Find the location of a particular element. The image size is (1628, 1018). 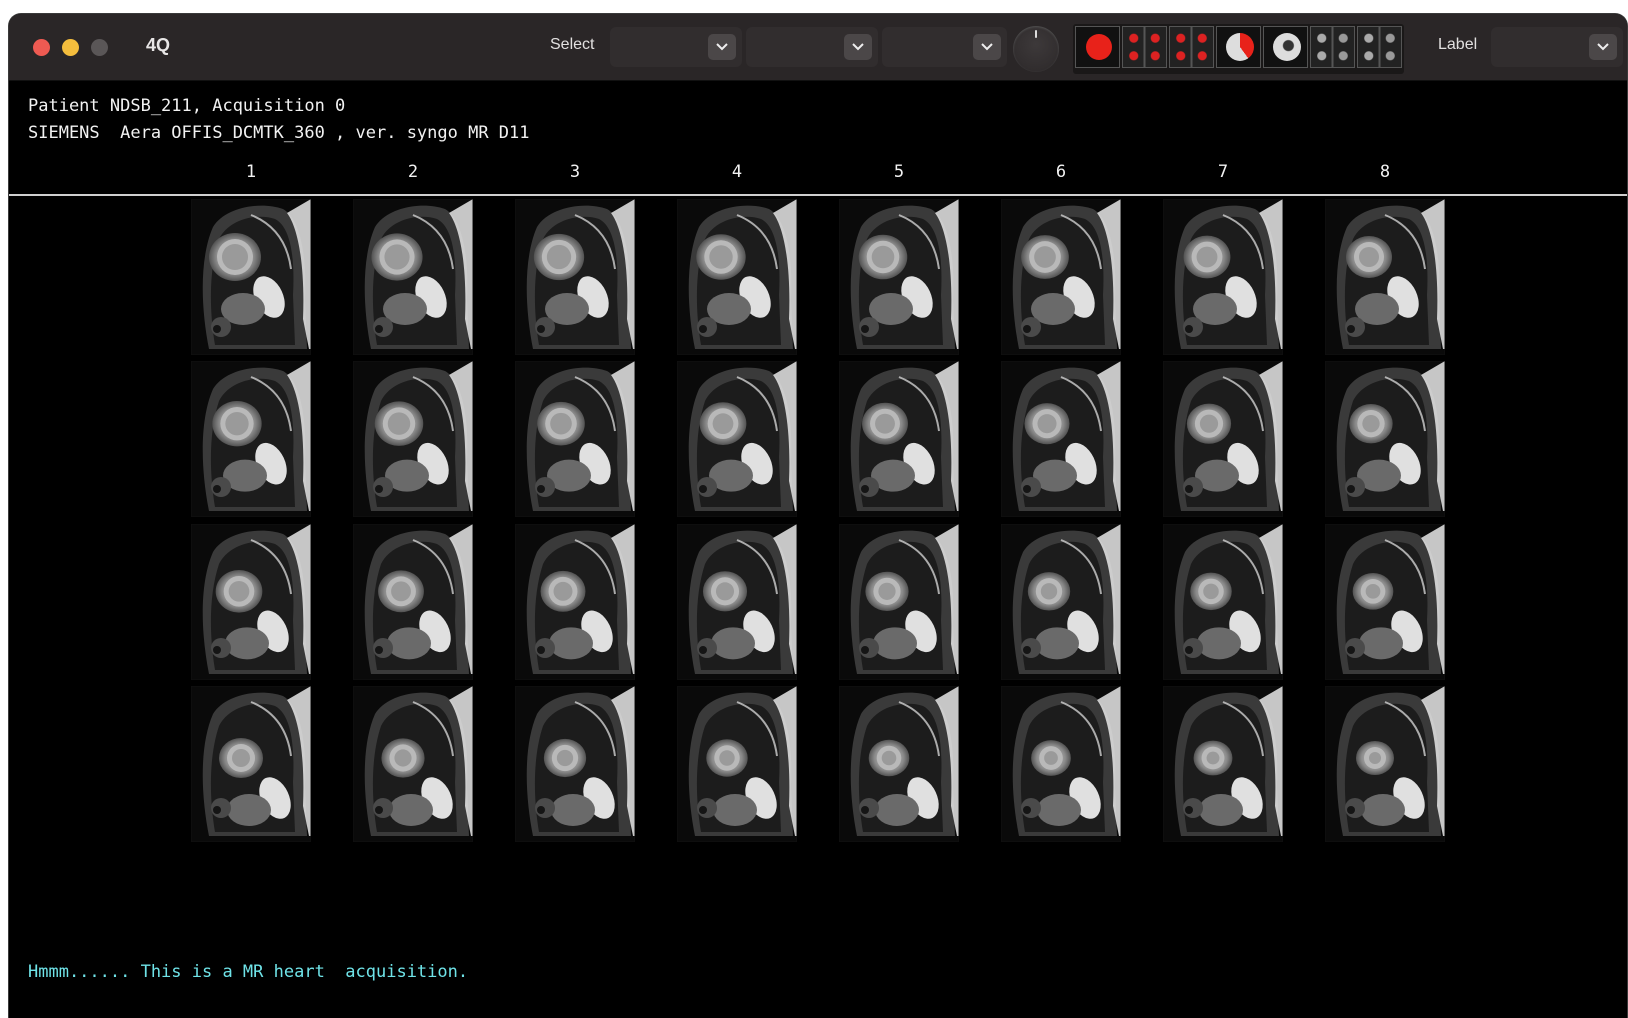

mri-slice-r3-c4 is located at coordinates (737, 602).